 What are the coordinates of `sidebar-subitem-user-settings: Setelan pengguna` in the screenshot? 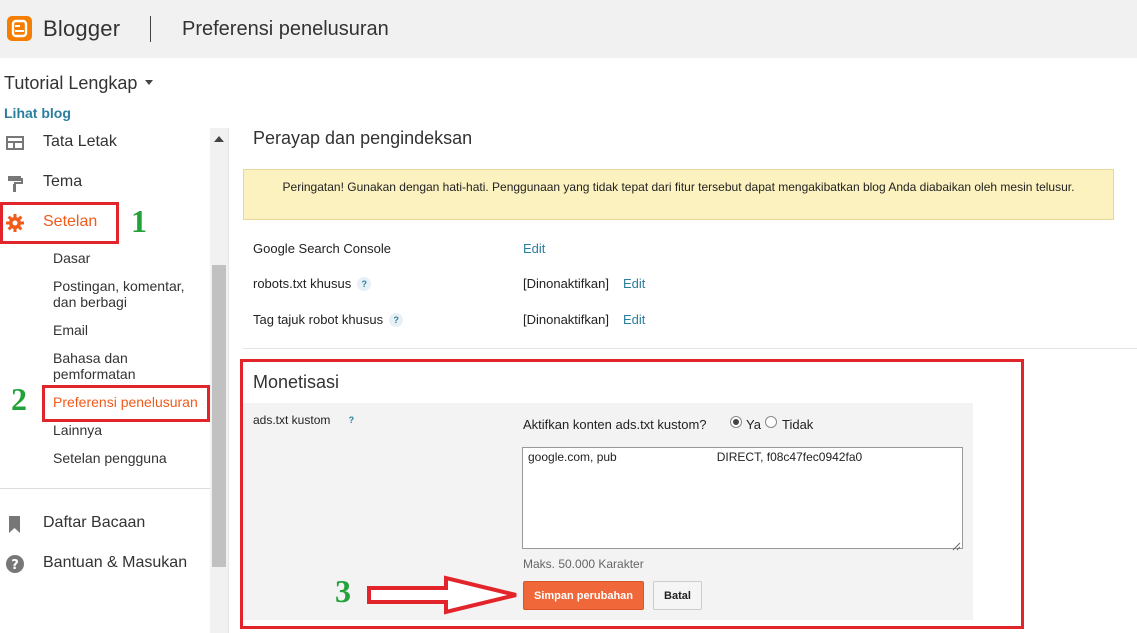 It's located at (128, 458).